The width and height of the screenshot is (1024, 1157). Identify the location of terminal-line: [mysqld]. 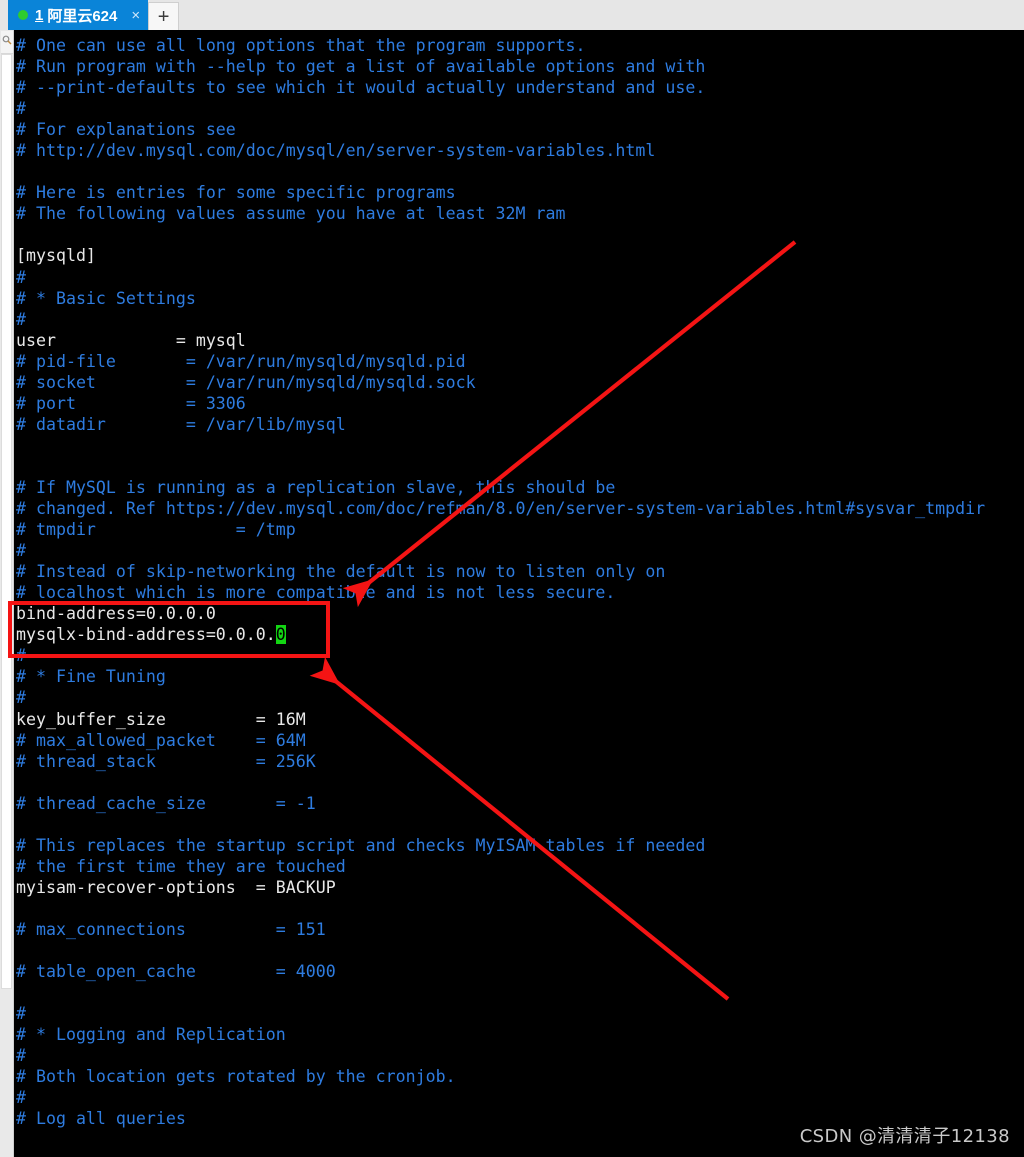
(500, 255).